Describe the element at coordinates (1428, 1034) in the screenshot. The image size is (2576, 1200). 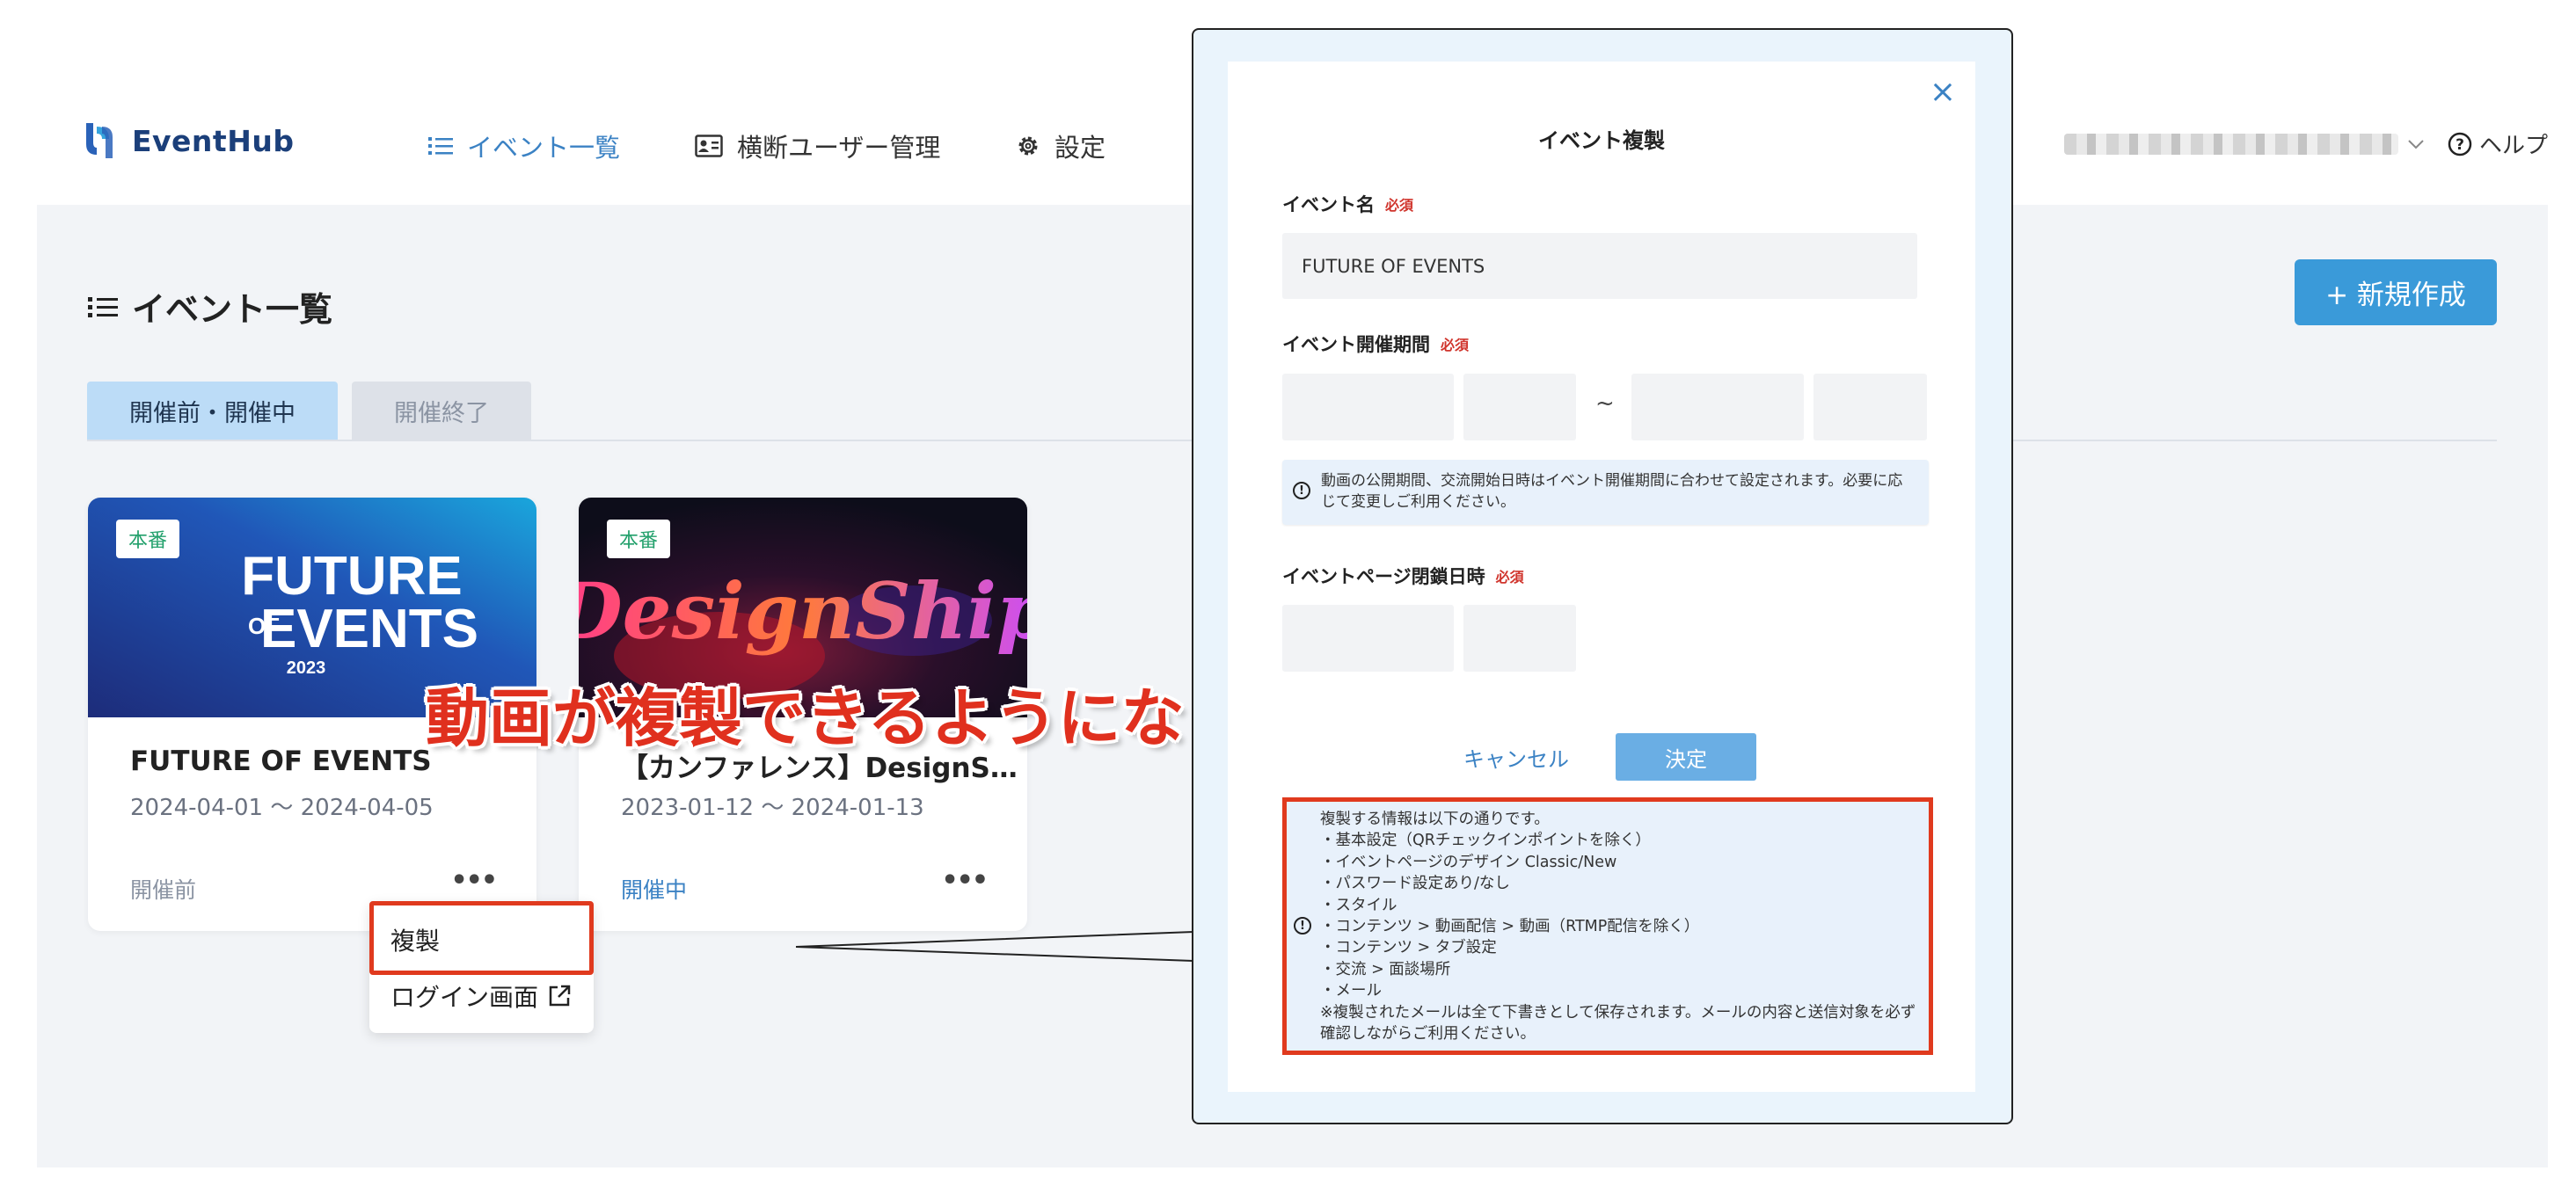
I see `note-line: 確認しながらご利用ください。` at that location.